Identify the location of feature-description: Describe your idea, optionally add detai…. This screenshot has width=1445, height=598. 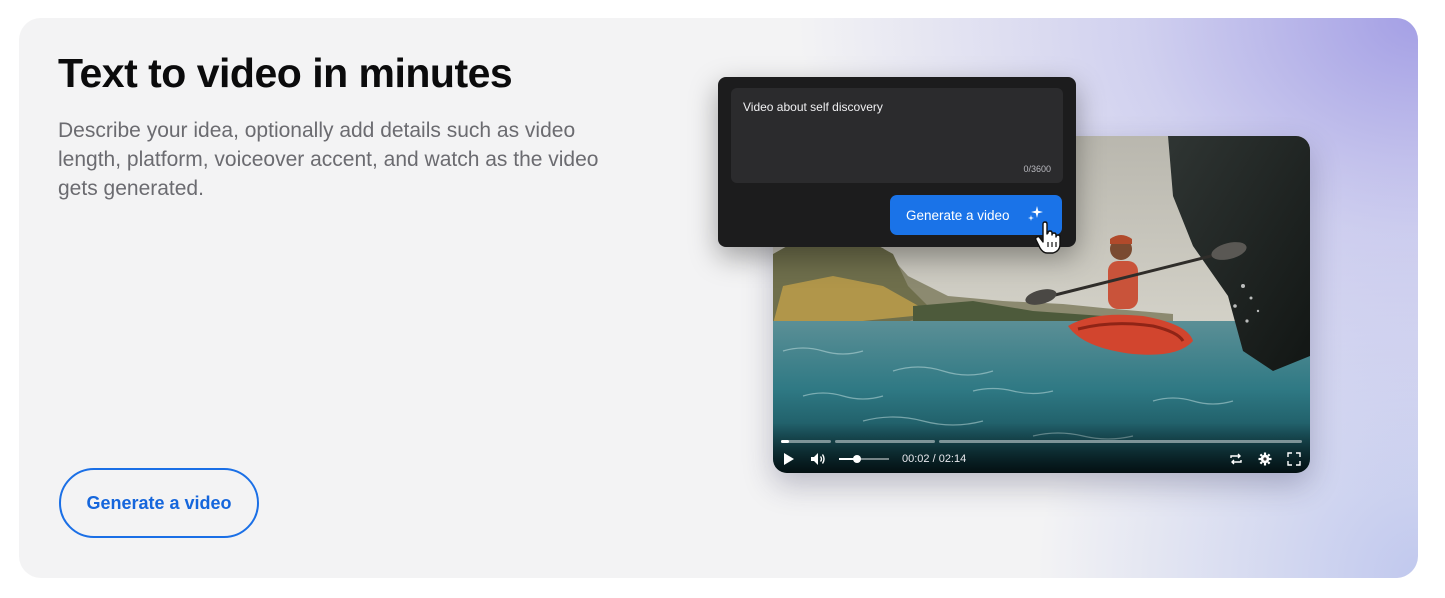
(328, 159).